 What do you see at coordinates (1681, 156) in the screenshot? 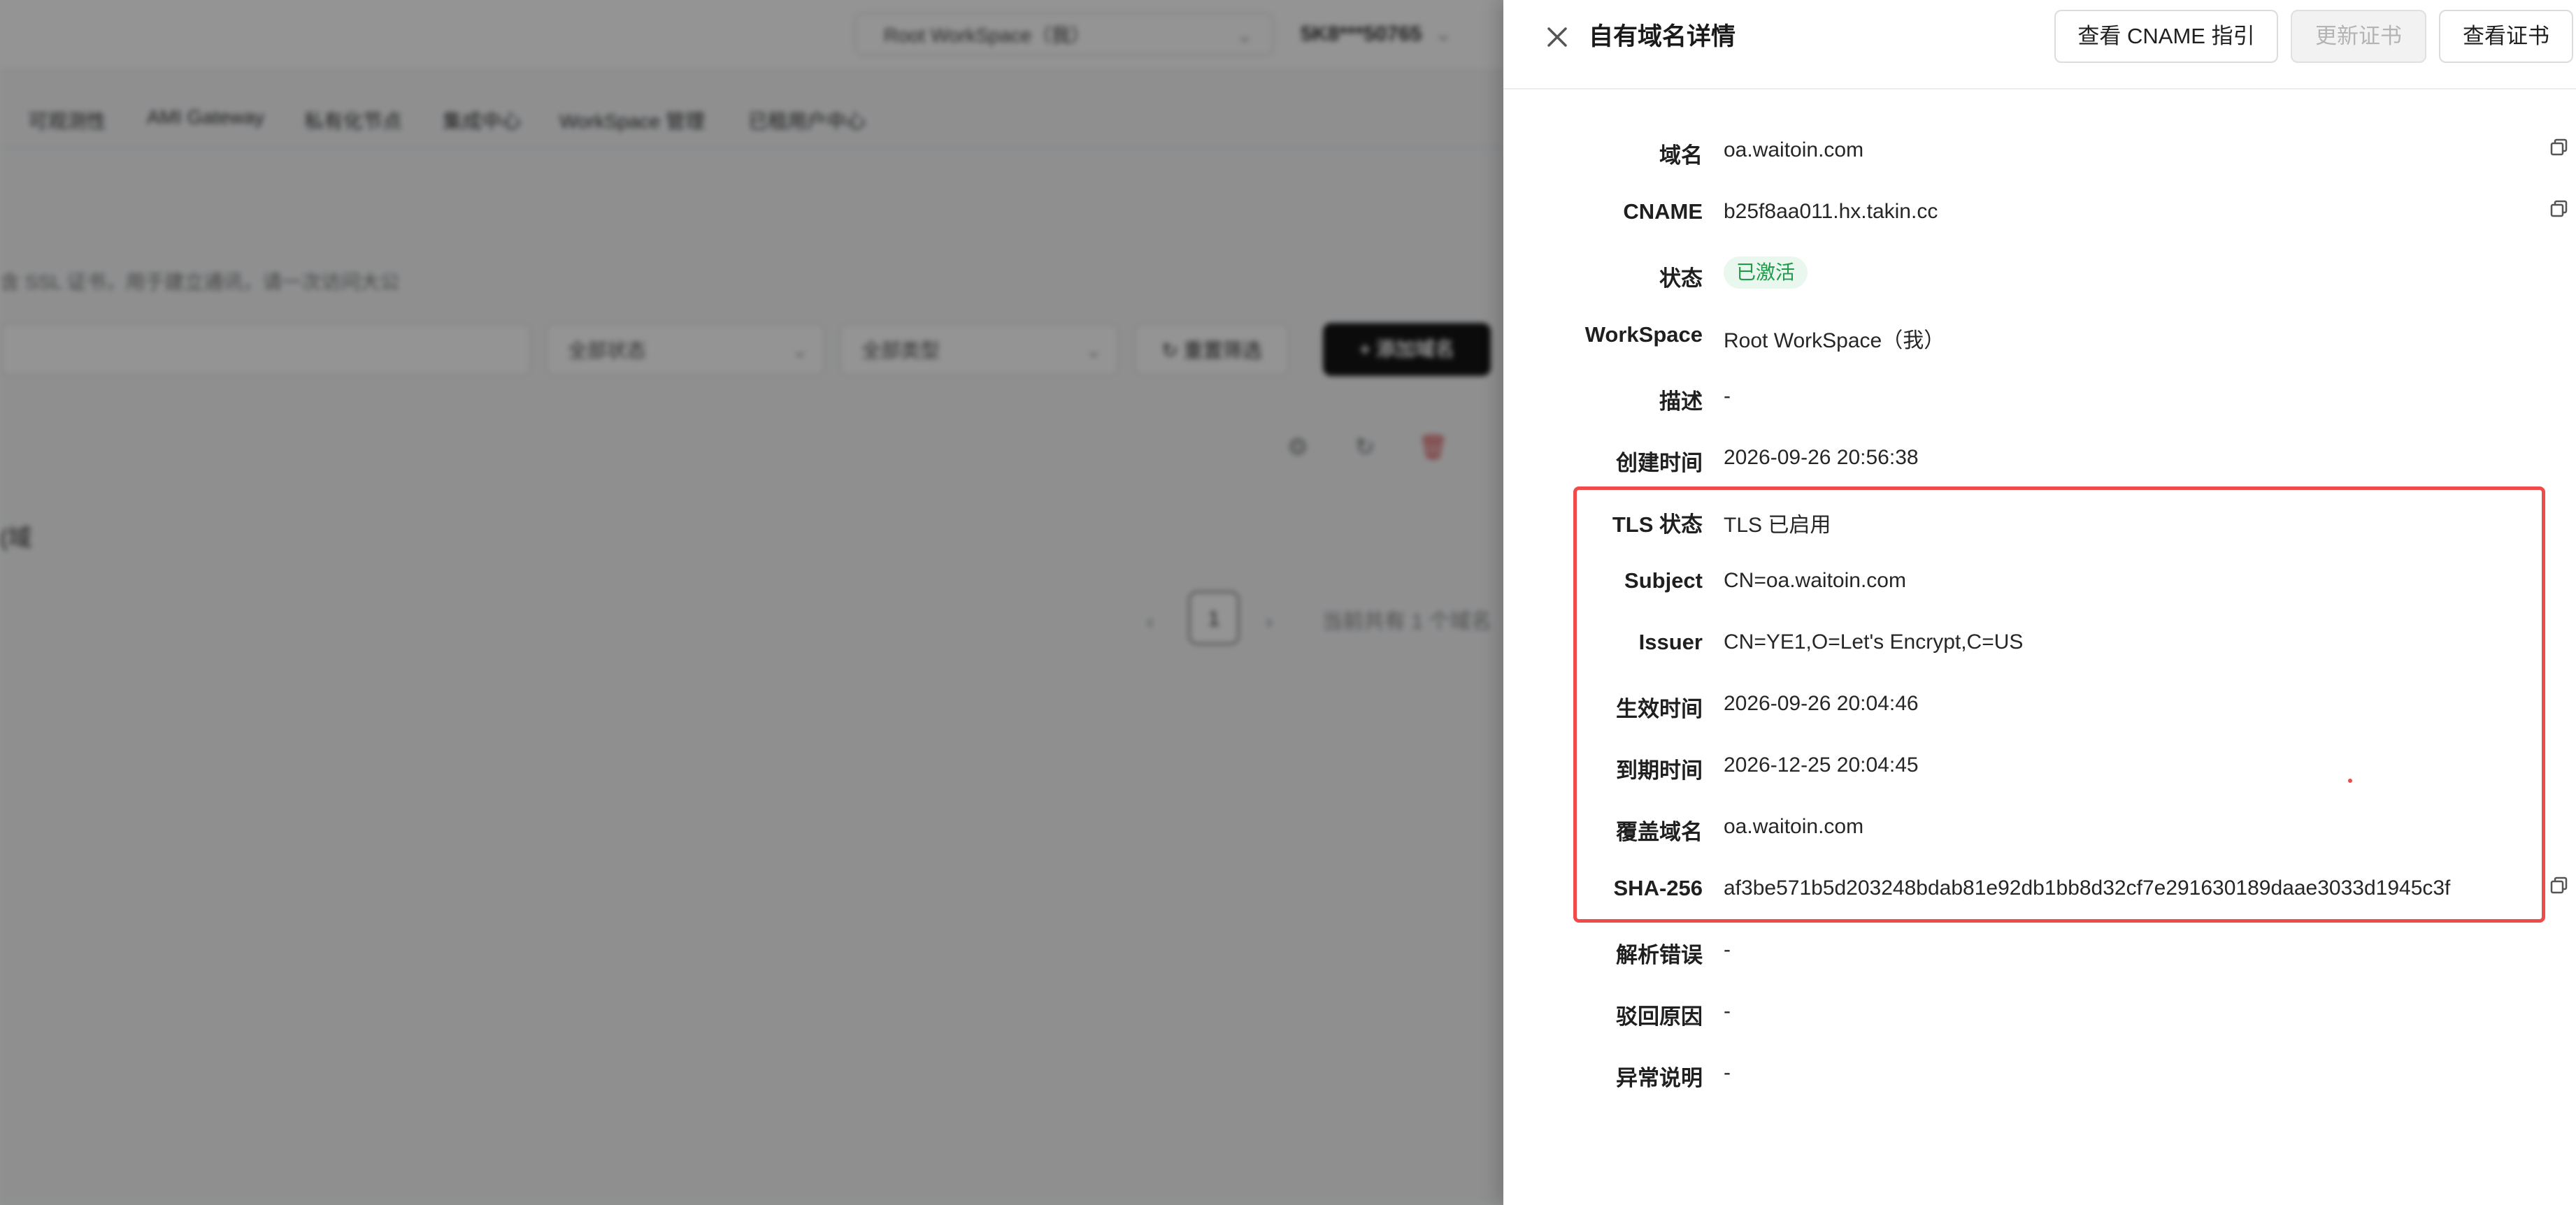
I see `detail-label-domain: 域名` at bounding box center [1681, 156].